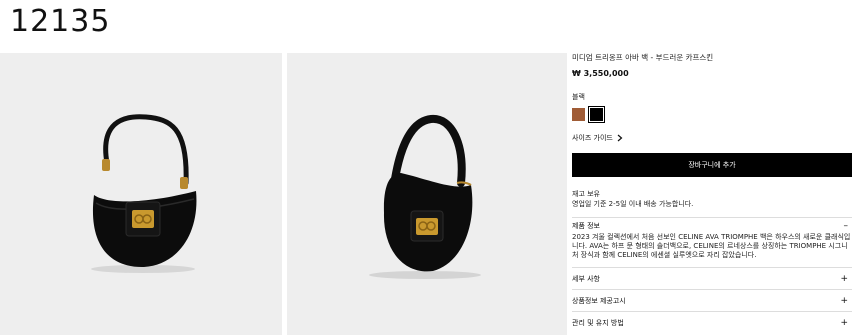 This screenshot has width=860, height=335. I want to click on swatch-brown, so click(578, 114).